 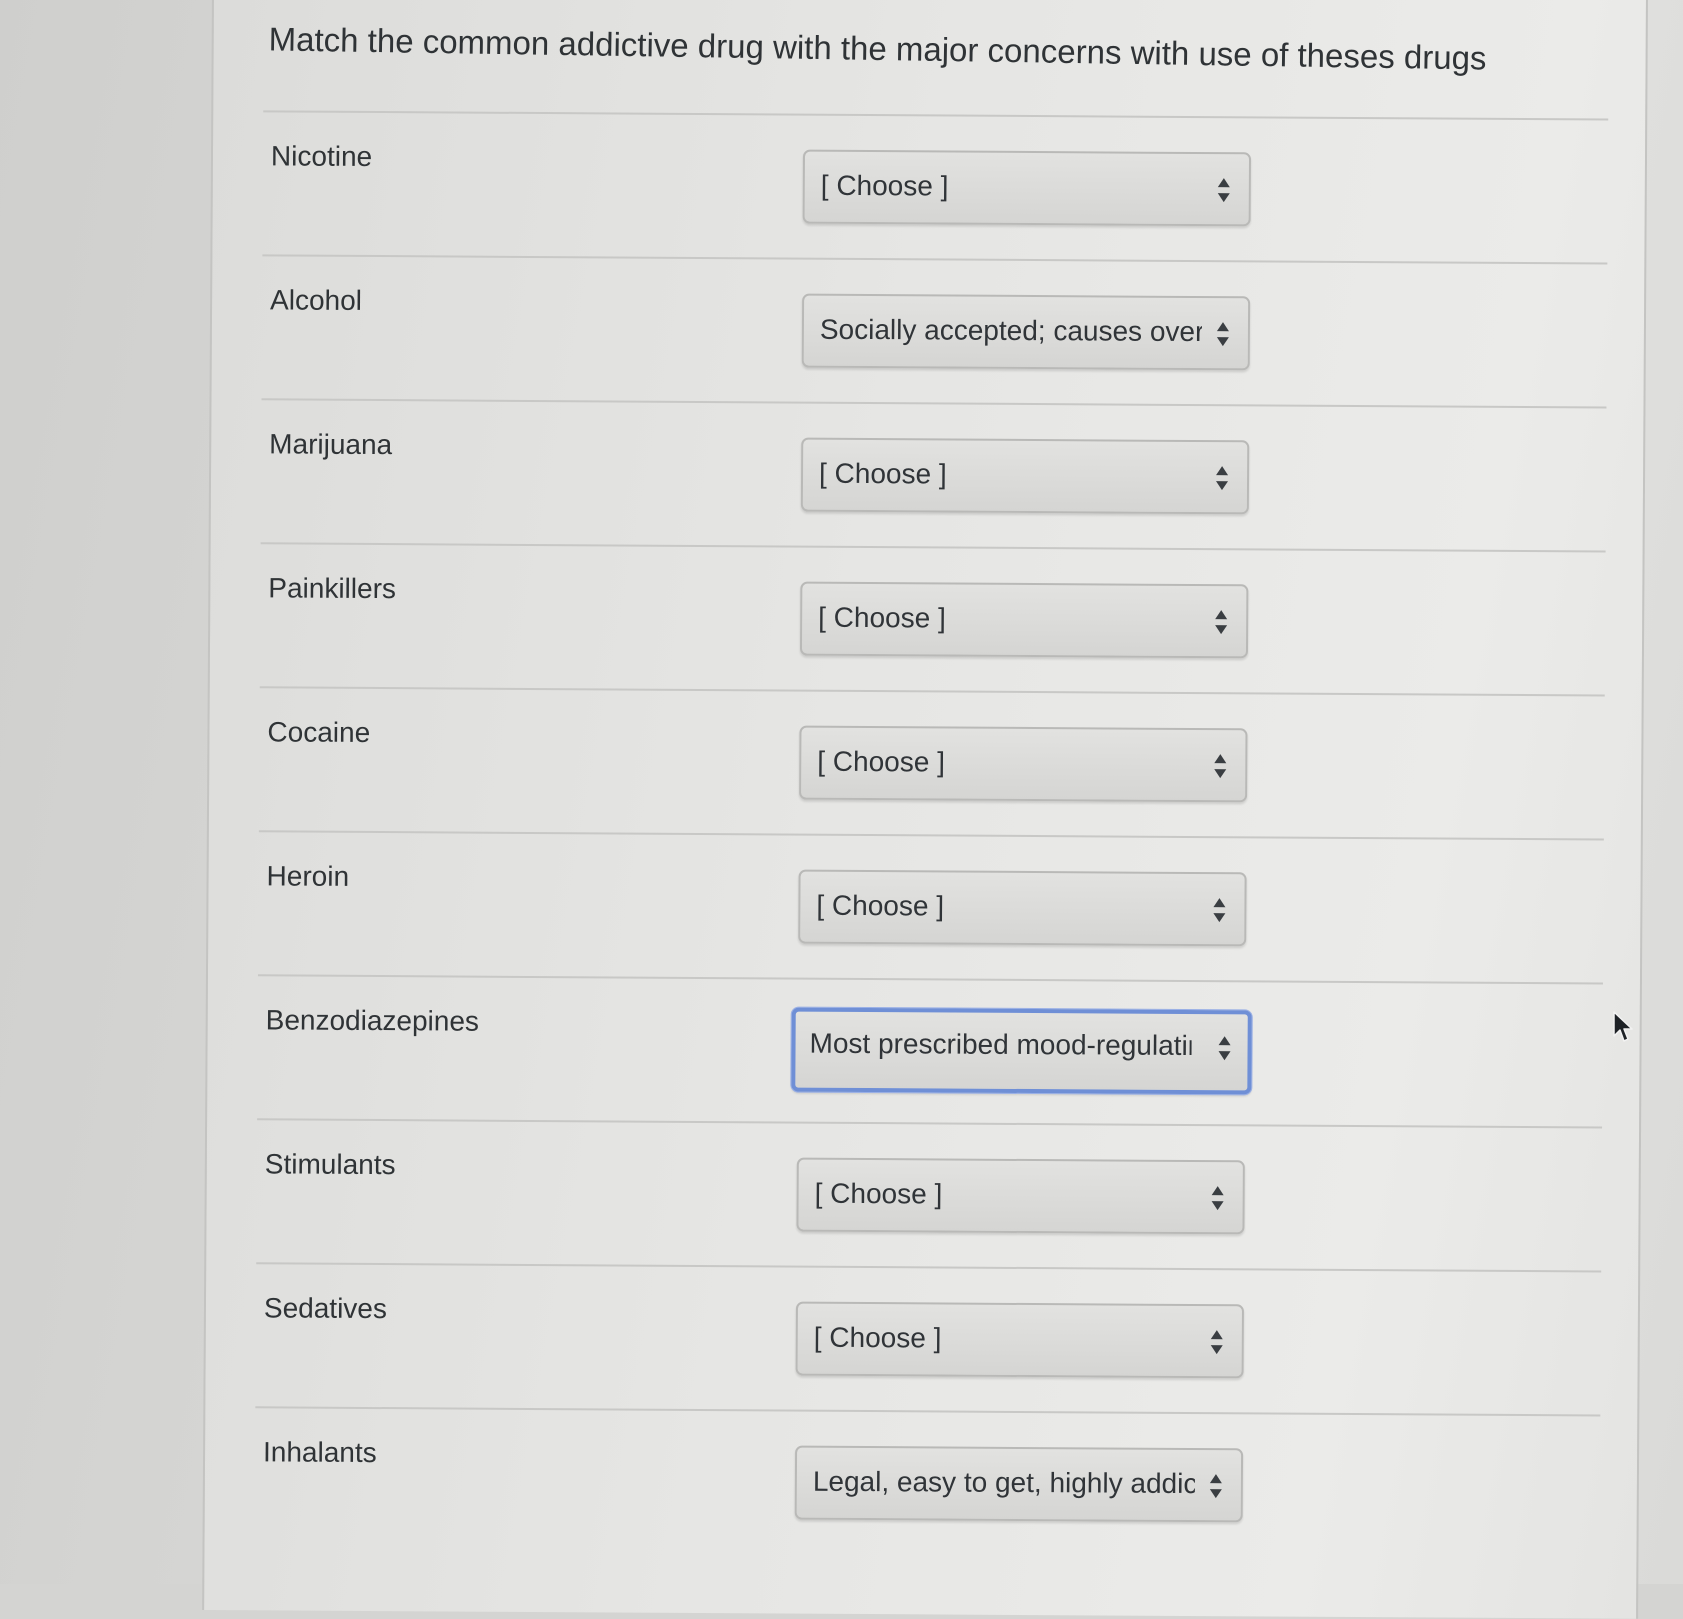 I want to click on drug-label-heroin: Heroin, so click(x=308, y=876).